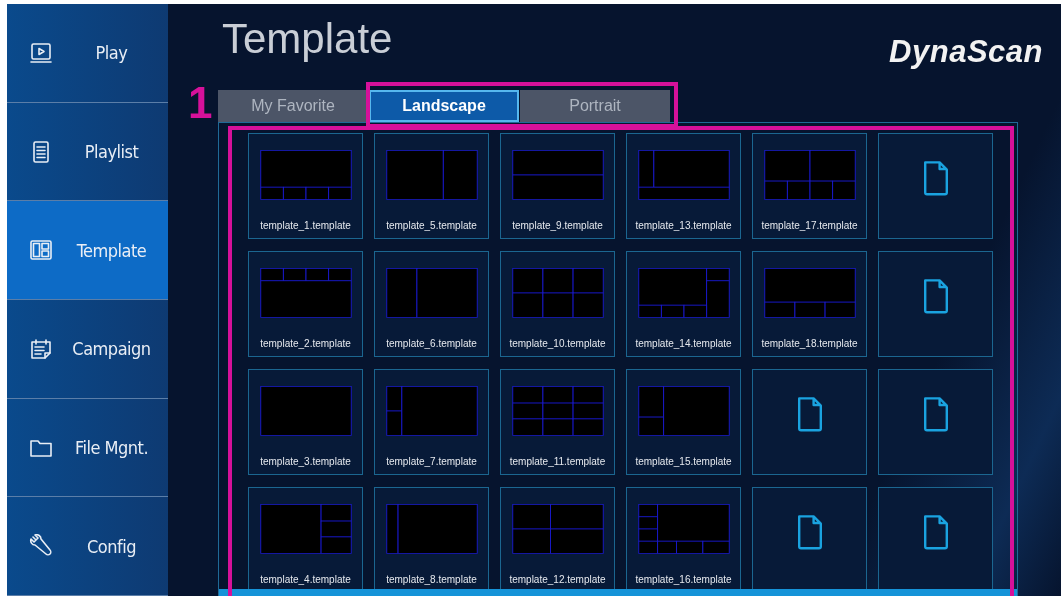  Describe the element at coordinates (41, 348) in the screenshot. I see `calendar-icon` at that location.